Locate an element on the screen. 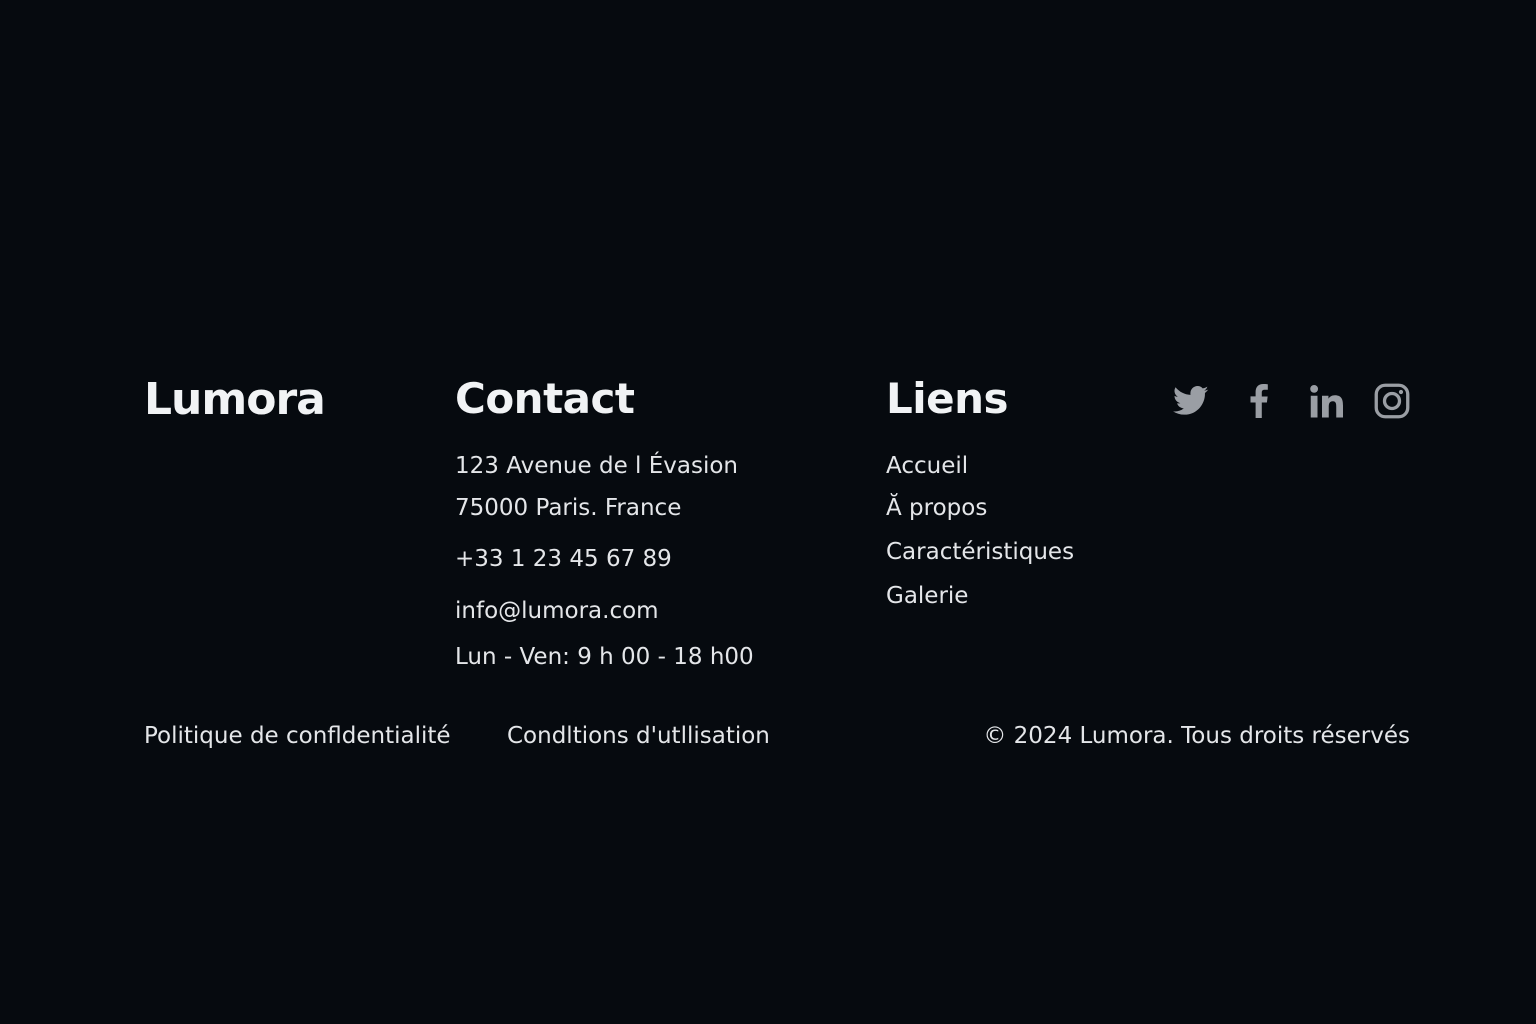 This screenshot has width=1536, height=1024. brand-logo: Lumora is located at coordinates (235, 399).